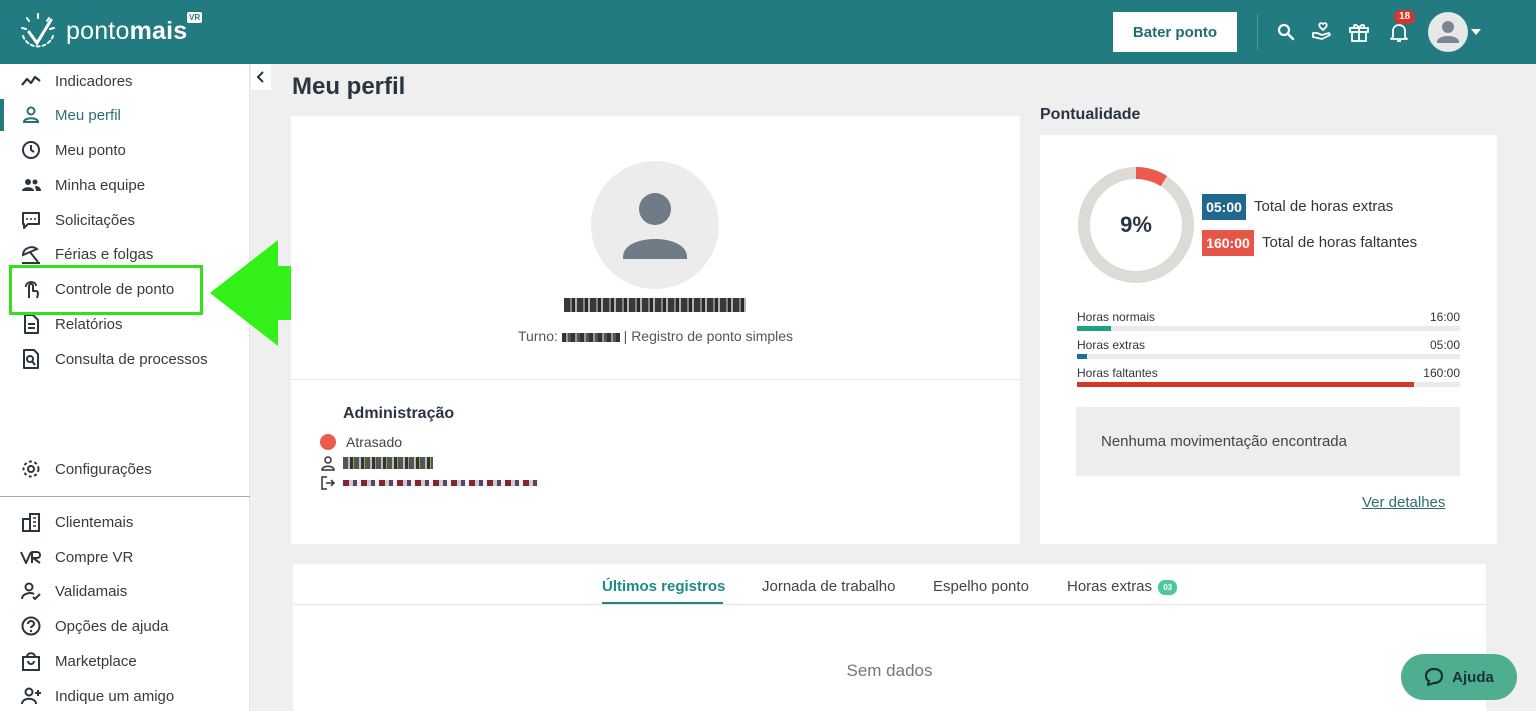 The width and height of the screenshot is (1536, 711). What do you see at coordinates (590, 337) in the screenshot?
I see `turno-redacted` at bounding box center [590, 337].